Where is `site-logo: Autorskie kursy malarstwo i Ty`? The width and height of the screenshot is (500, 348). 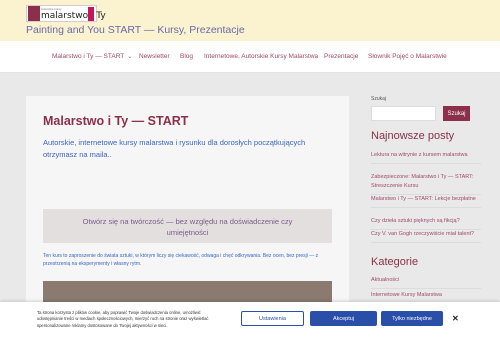 site-logo: Autorskie kursy malarstwo i Ty is located at coordinates (66, 13).